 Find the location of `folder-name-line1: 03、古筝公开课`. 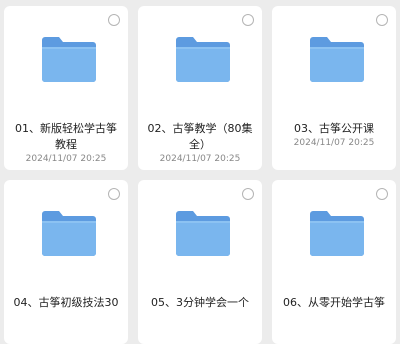

folder-name-line1: 03、古筝公开课 is located at coordinates (334, 128).